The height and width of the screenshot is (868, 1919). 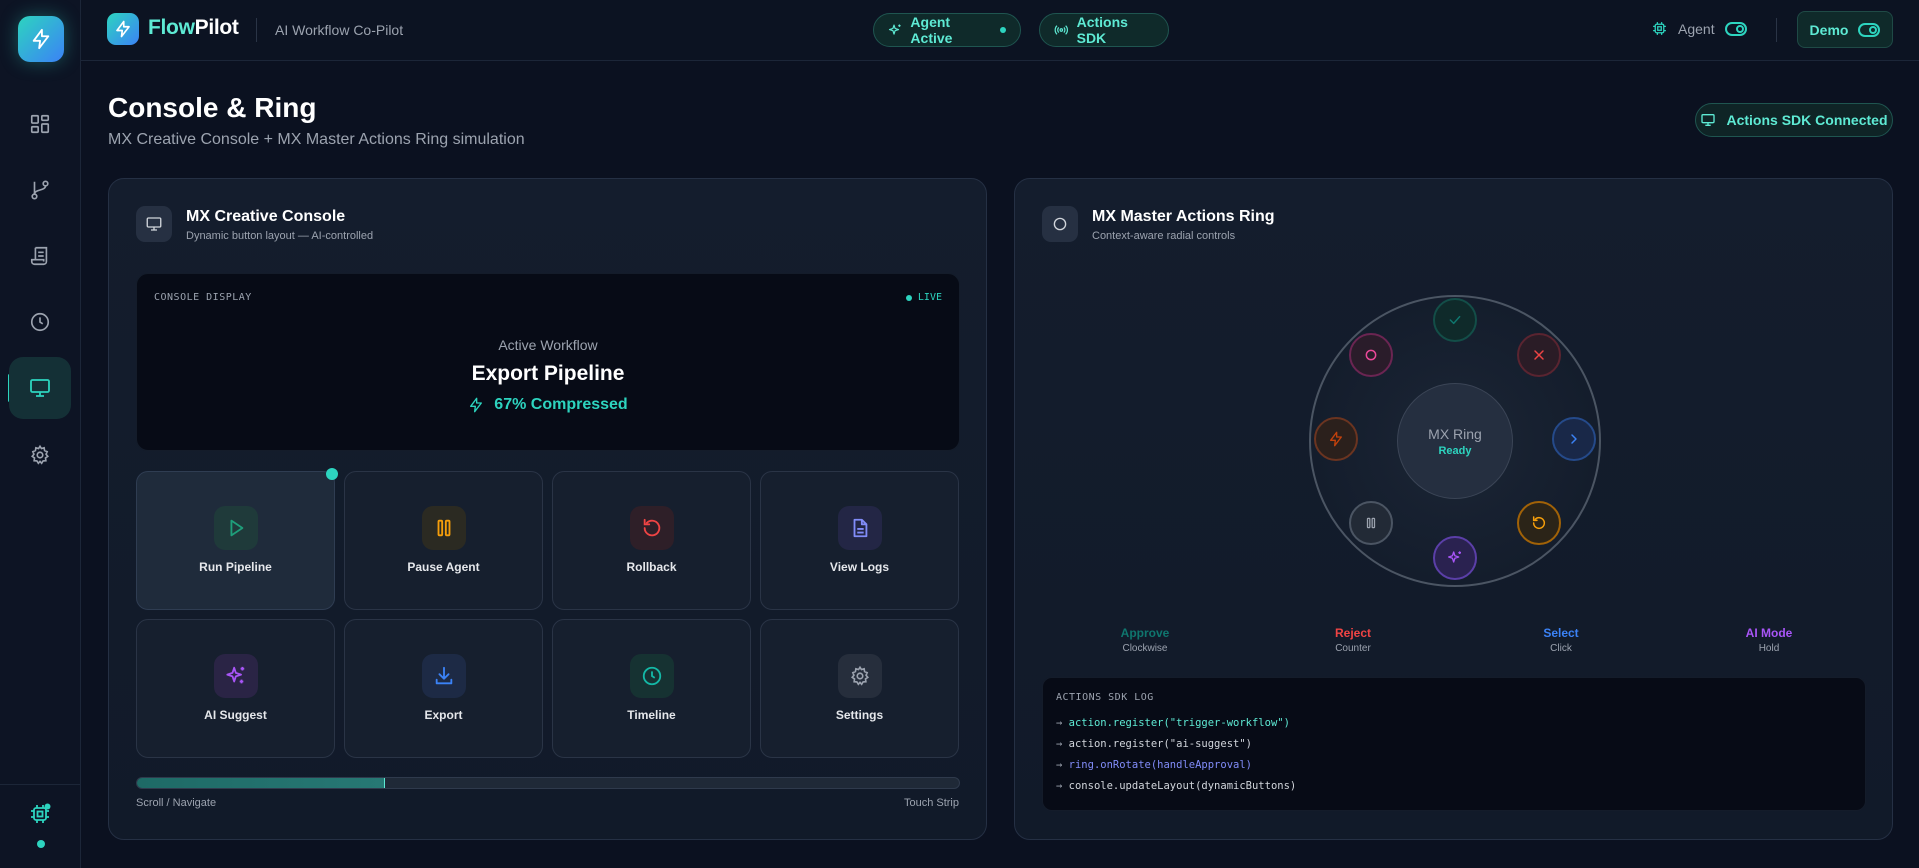 I want to click on ring-center-status: Ready, so click(x=1455, y=450).